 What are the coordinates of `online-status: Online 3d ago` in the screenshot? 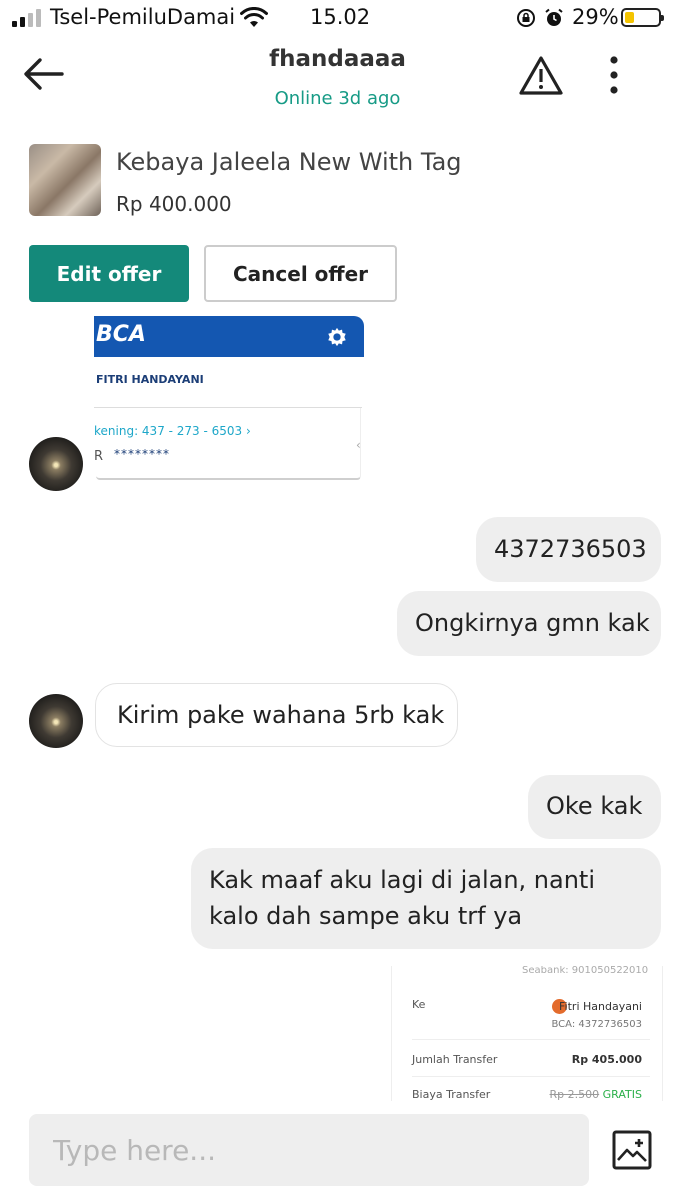 It's located at (337, 98).